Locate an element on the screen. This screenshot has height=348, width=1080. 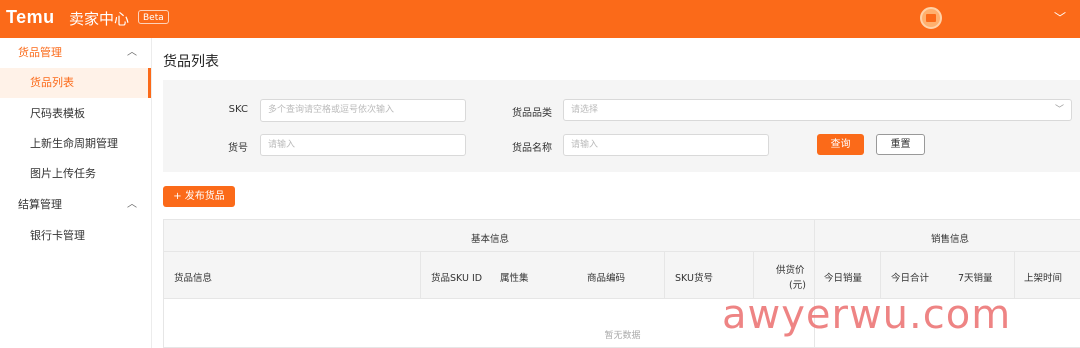
category-label: 货品品类 is located at coordinates (532, 113).